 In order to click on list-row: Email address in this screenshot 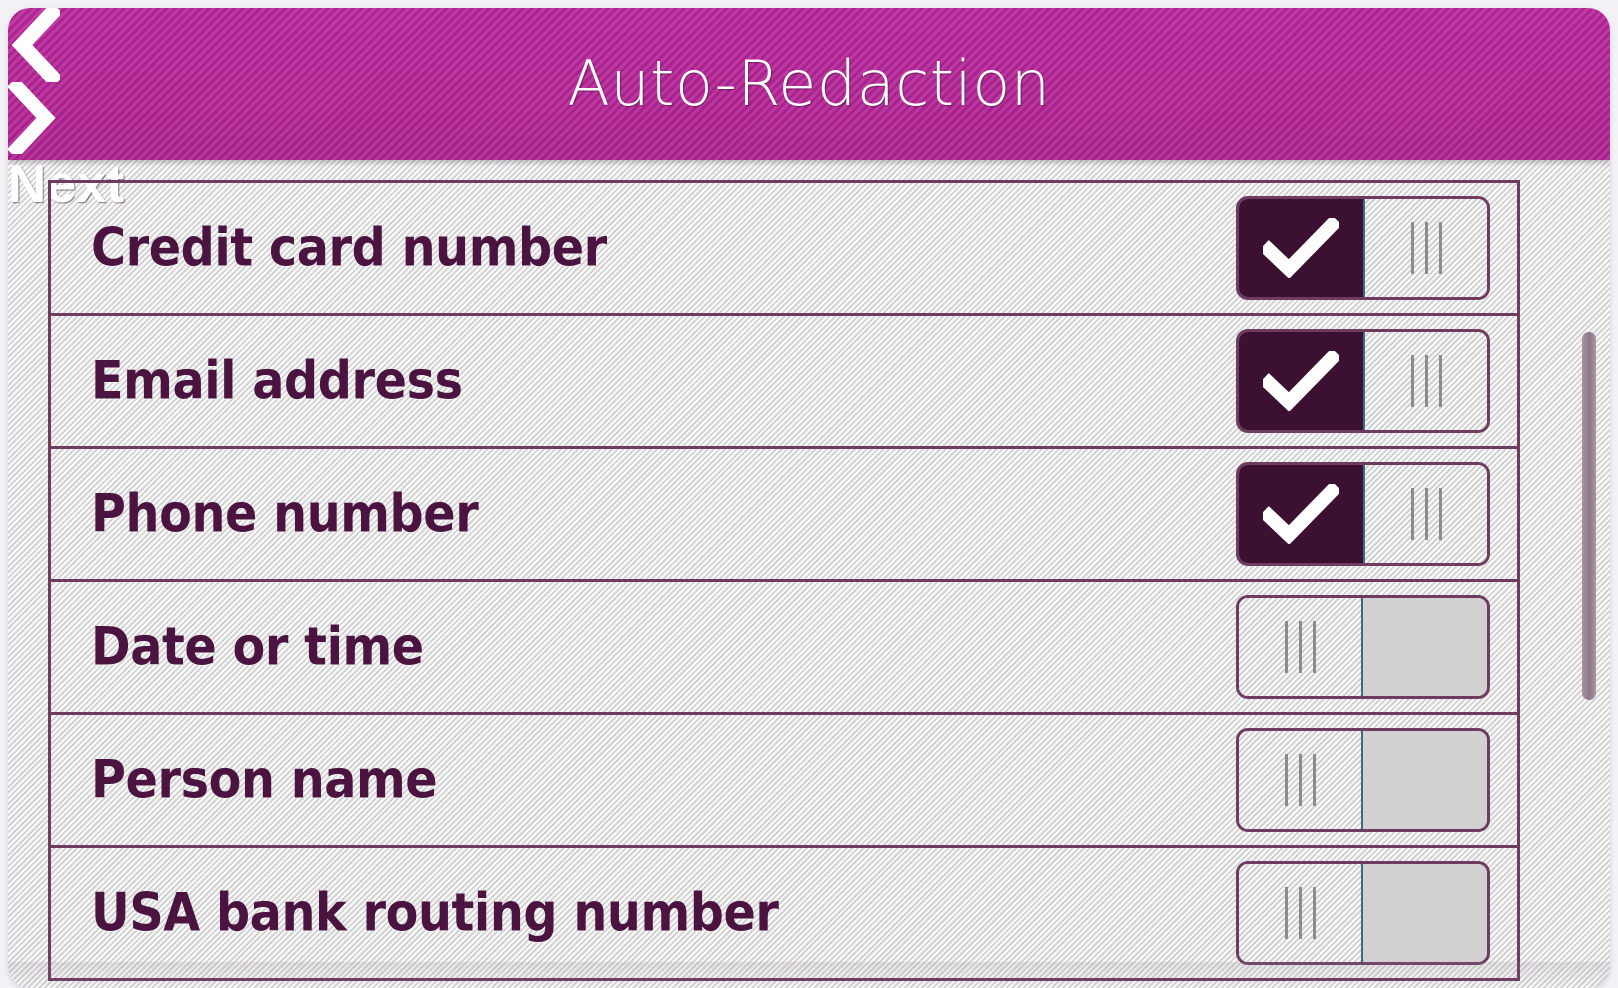, I will do `click(785, 382)`.